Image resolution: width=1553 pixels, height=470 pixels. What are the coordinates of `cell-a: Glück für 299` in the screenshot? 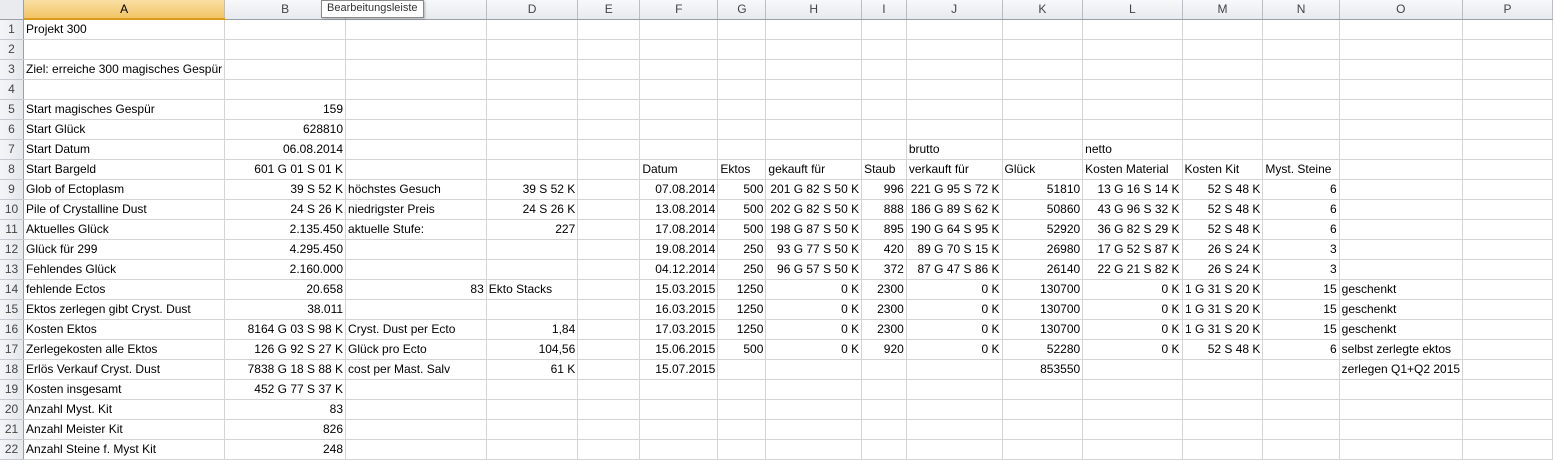 It's located at (124, 249).